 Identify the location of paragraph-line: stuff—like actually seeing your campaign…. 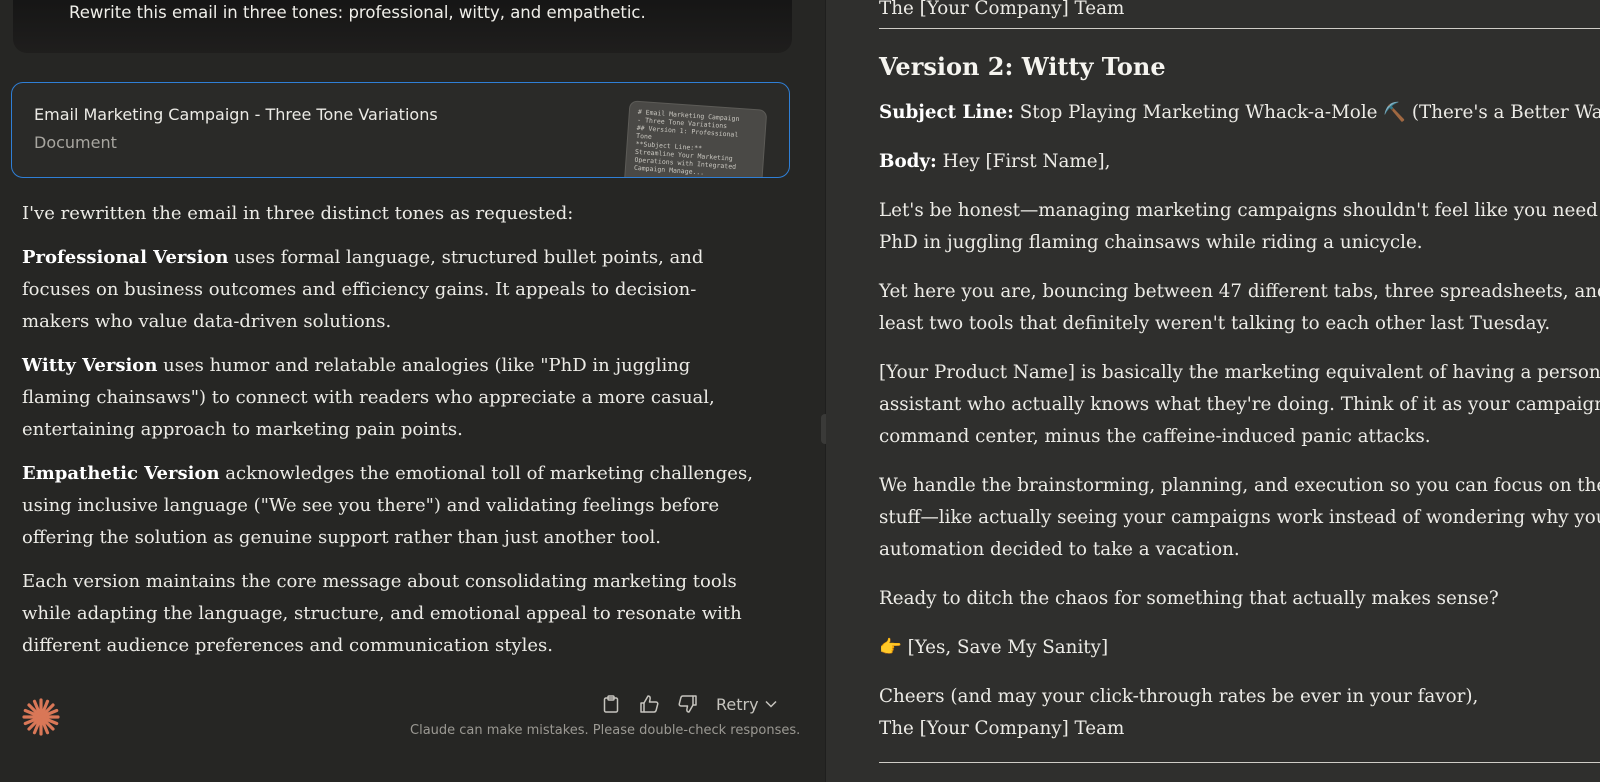
(1239, 517).